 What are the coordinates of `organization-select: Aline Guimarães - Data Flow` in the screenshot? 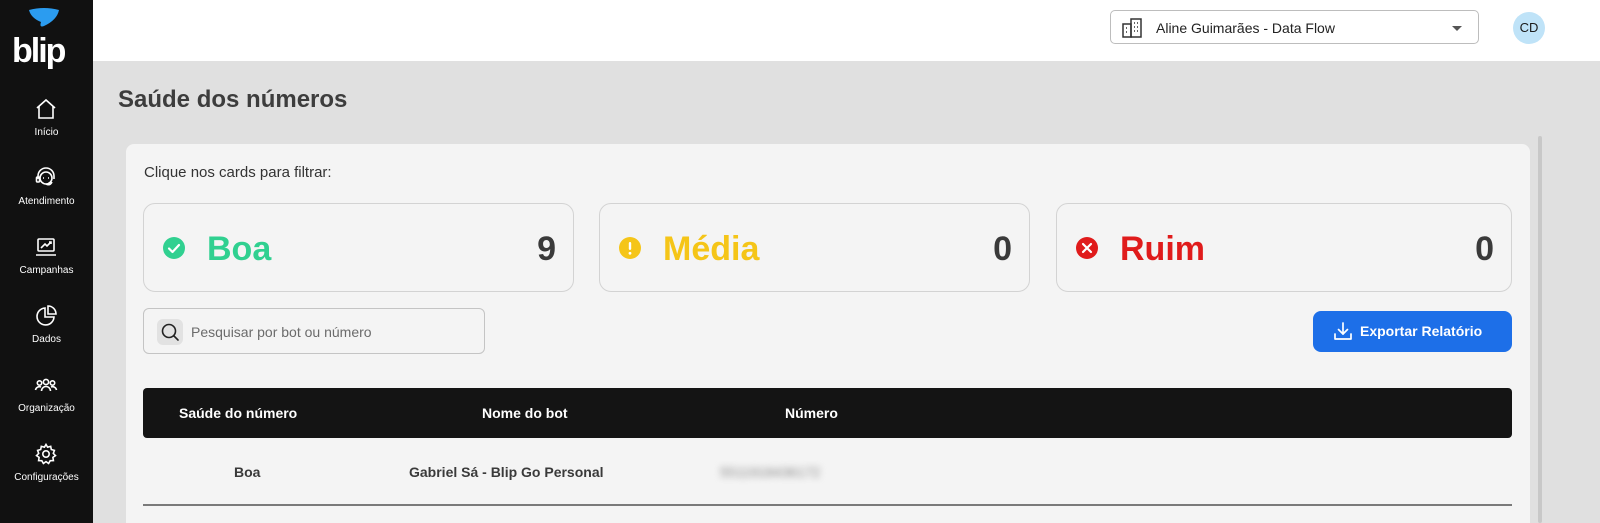 It's located at (1294, 27).